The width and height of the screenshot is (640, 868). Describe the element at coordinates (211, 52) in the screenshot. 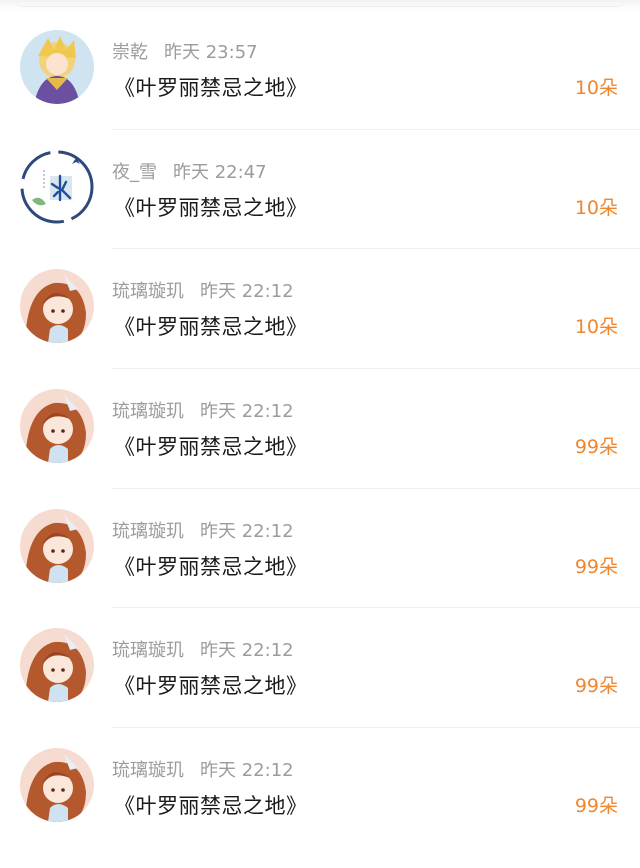

I see `timestamp: 昨天 23:57` at that location.